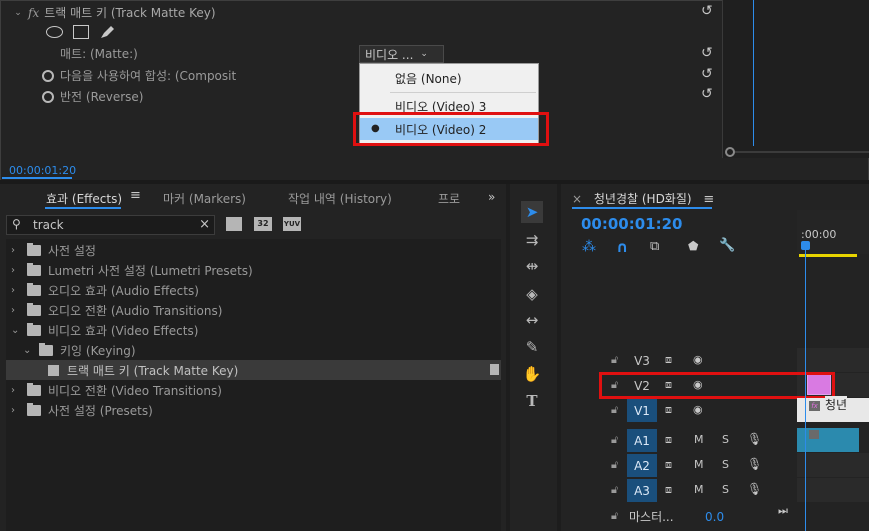 Image resolution: width=869 pixels, height=531 pixels. What do you see at coordinates (642, 465) in the screenshot?
I see `track-label-a2: A2` at bounding box center [642, 465].